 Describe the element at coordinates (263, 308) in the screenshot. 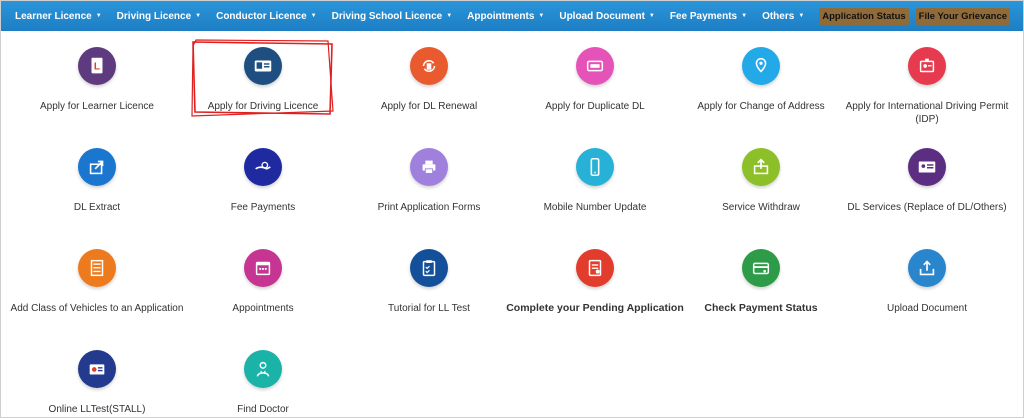

I see `service-label: Appointments` at that location.